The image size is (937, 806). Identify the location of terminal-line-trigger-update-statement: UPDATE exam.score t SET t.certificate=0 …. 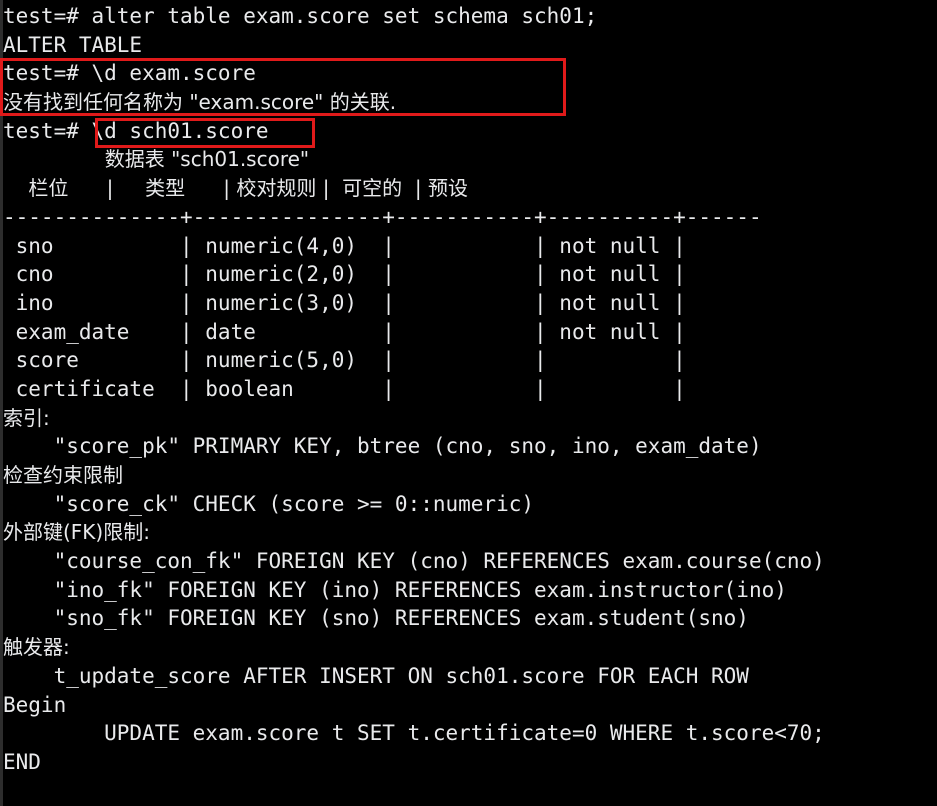
(414, 733).